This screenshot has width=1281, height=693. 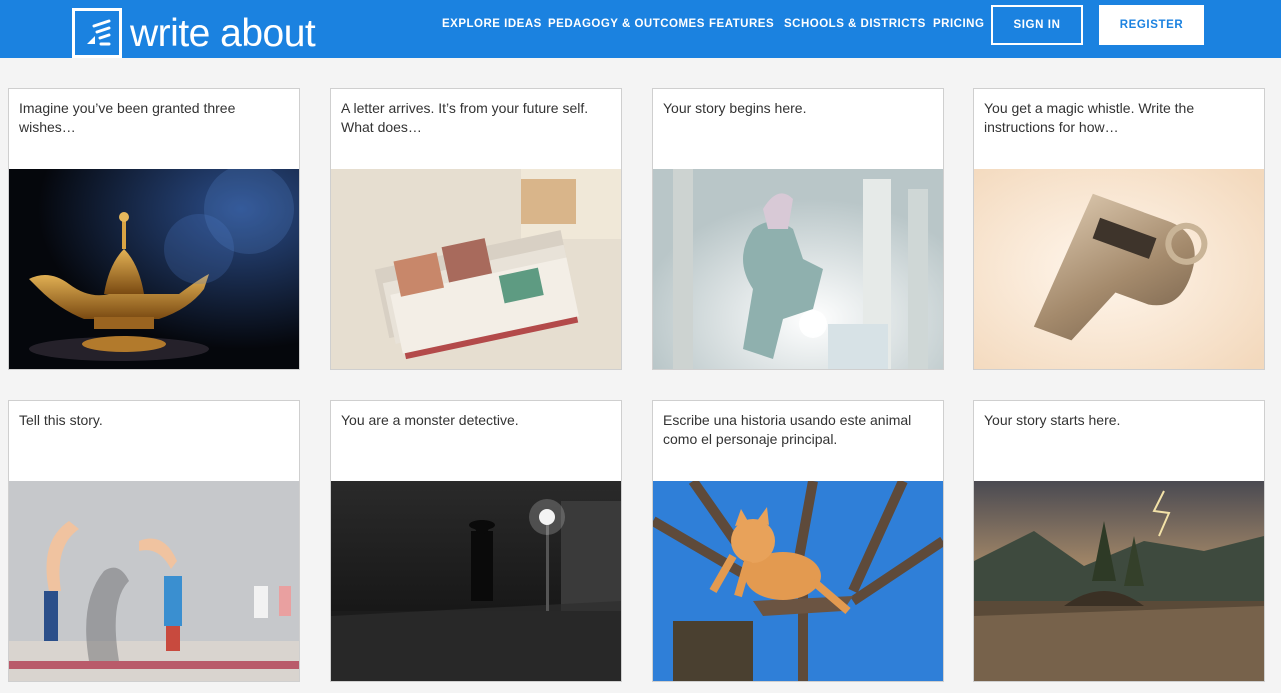 I want to click on nav-pedagogy-outcomes: PEDAGOGY & OUTCOMES, so click(x=626, y=24).